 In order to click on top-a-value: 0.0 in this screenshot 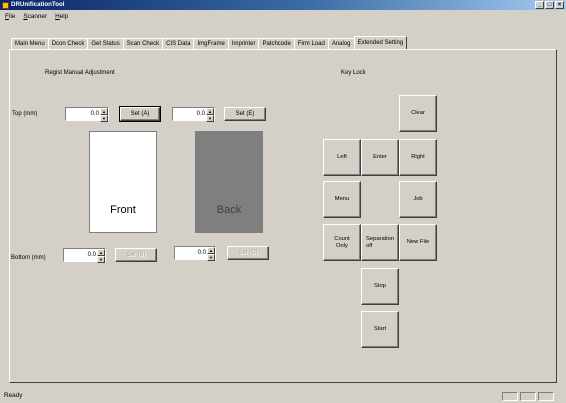, I will do `click(95, 114)`.